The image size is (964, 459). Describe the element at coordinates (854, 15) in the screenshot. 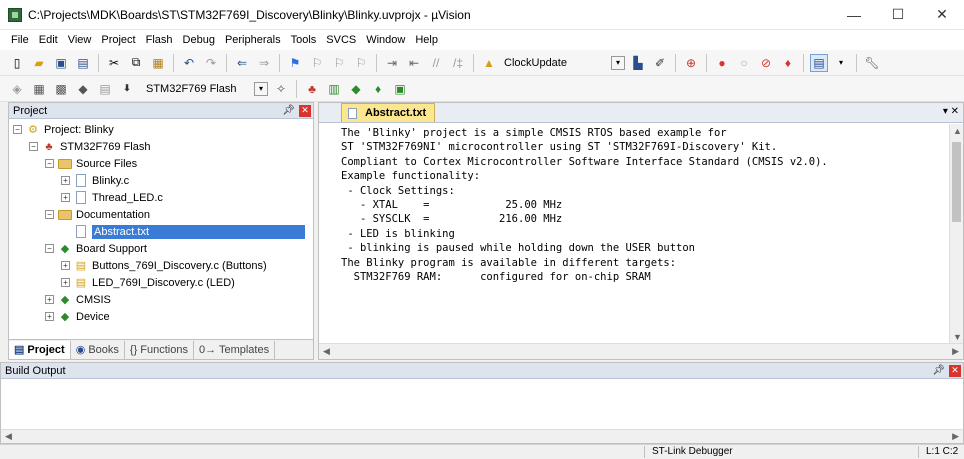

I see `minimize-button: —` at that location.